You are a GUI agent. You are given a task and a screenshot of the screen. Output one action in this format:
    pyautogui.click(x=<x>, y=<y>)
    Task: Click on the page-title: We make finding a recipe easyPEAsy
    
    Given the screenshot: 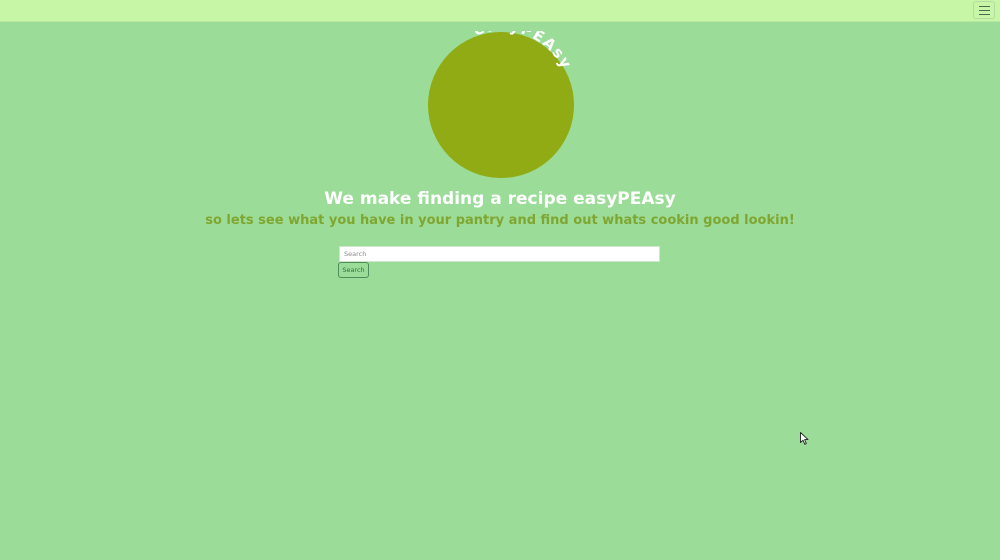 What is the action you would take?
    pyautogui.click(x=500, y=199)
    